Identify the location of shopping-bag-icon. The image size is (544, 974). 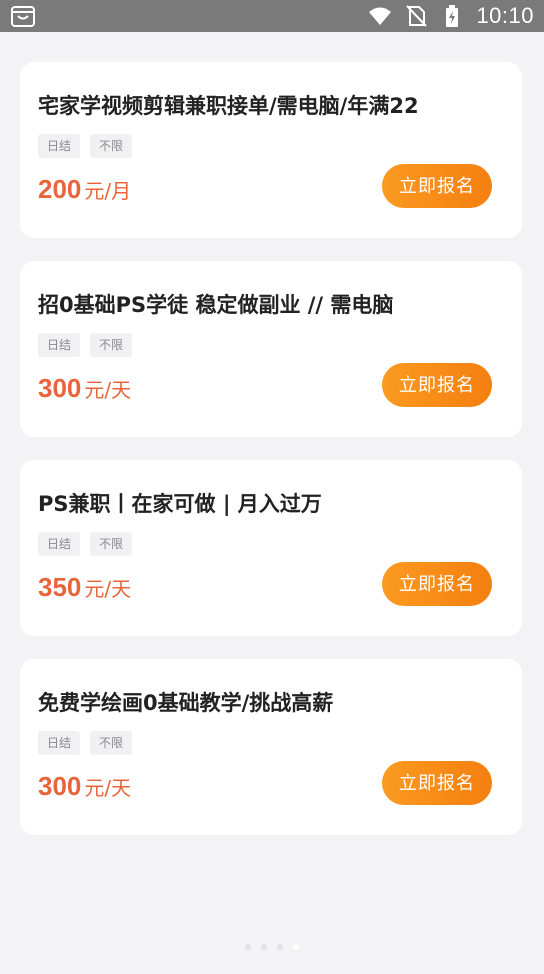
(23, 16).